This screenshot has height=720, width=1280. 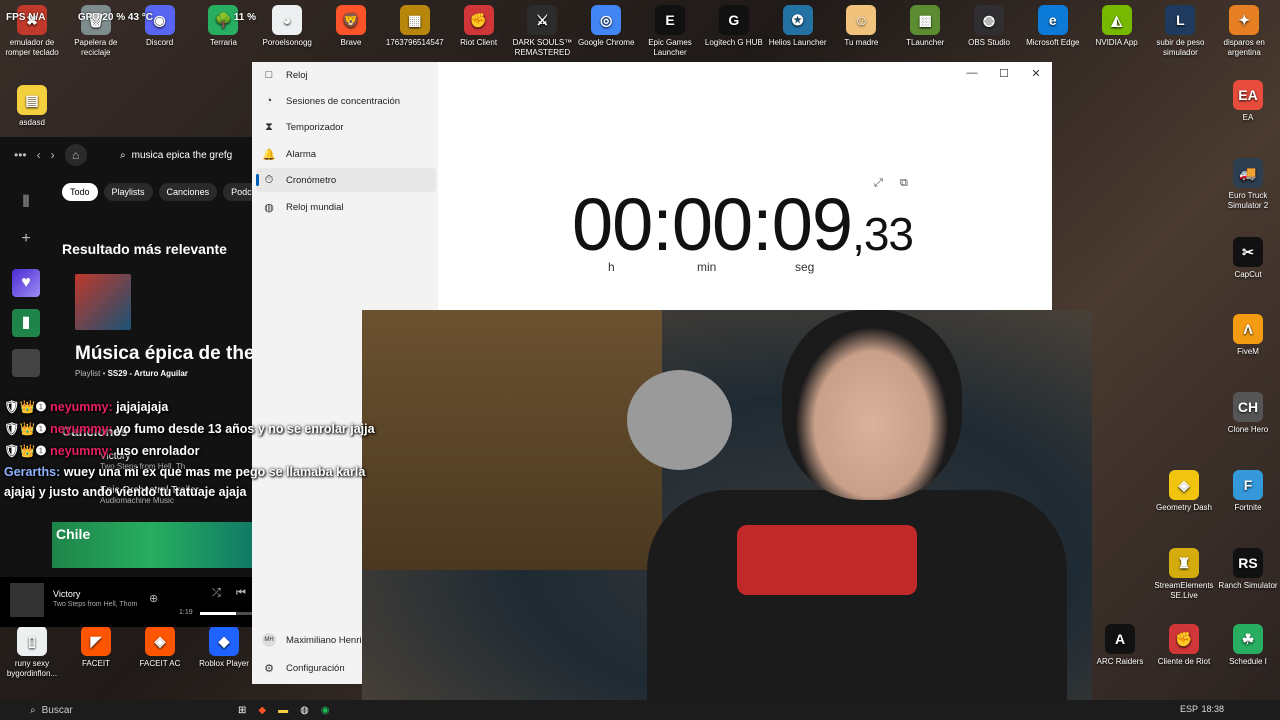 What do you see at coordinates (346, 75) in the screenshot?
I see `nav-item-reloj: □ Reloj` at bounding box center [346, 75].